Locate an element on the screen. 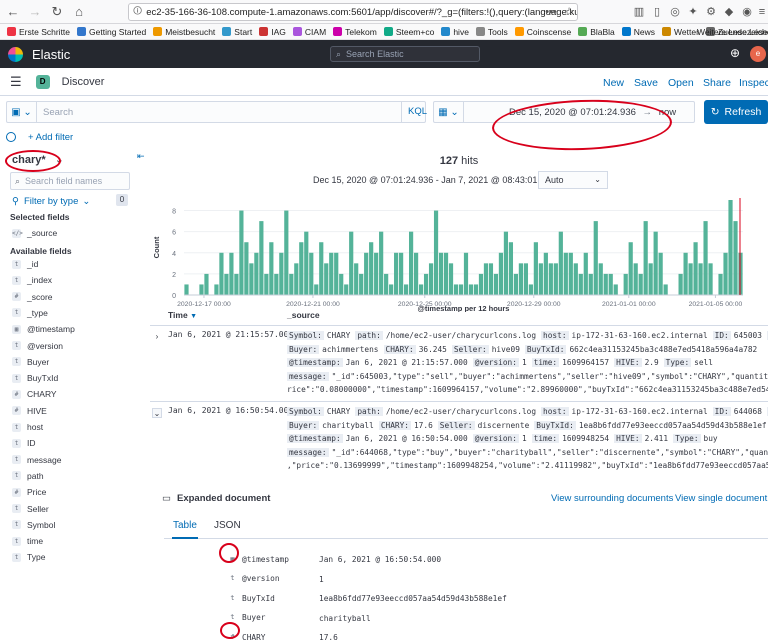  selected-field: </> _source is located at coordinates (34, 233).